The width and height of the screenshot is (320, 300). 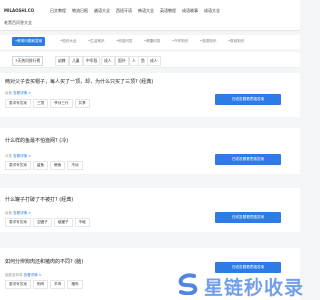 I want to click on nav-link: 日文教程, so click(x=58, y=11).